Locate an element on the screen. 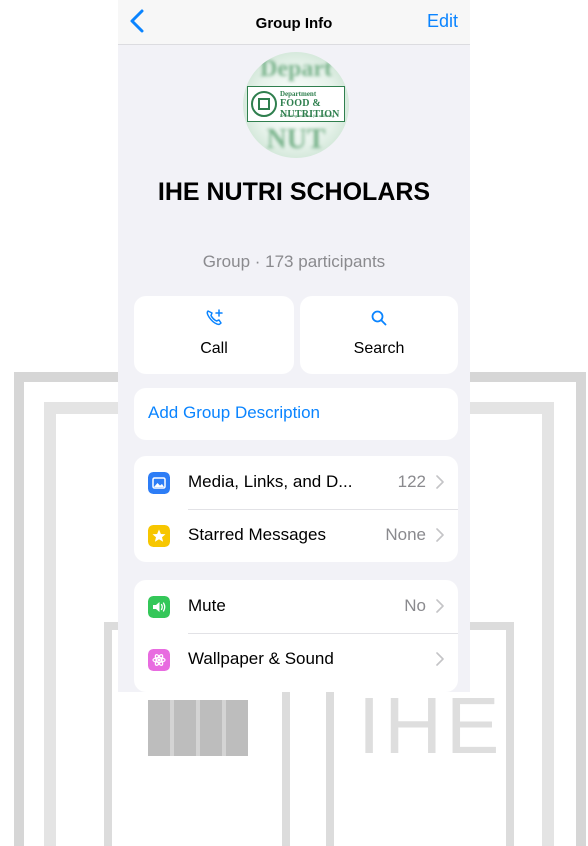 The image size is (588, 846). photo-icon is located at coordinates (159, 483).